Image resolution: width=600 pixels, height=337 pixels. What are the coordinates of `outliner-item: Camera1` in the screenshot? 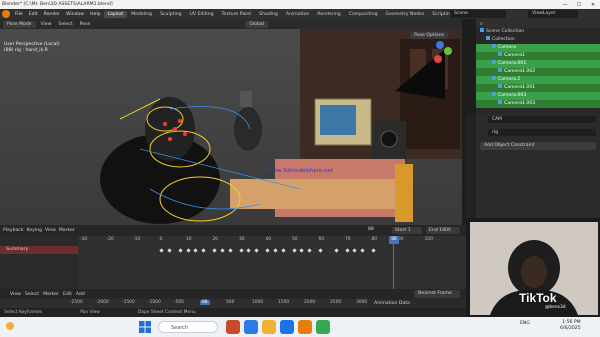 It's located at (538, 56).